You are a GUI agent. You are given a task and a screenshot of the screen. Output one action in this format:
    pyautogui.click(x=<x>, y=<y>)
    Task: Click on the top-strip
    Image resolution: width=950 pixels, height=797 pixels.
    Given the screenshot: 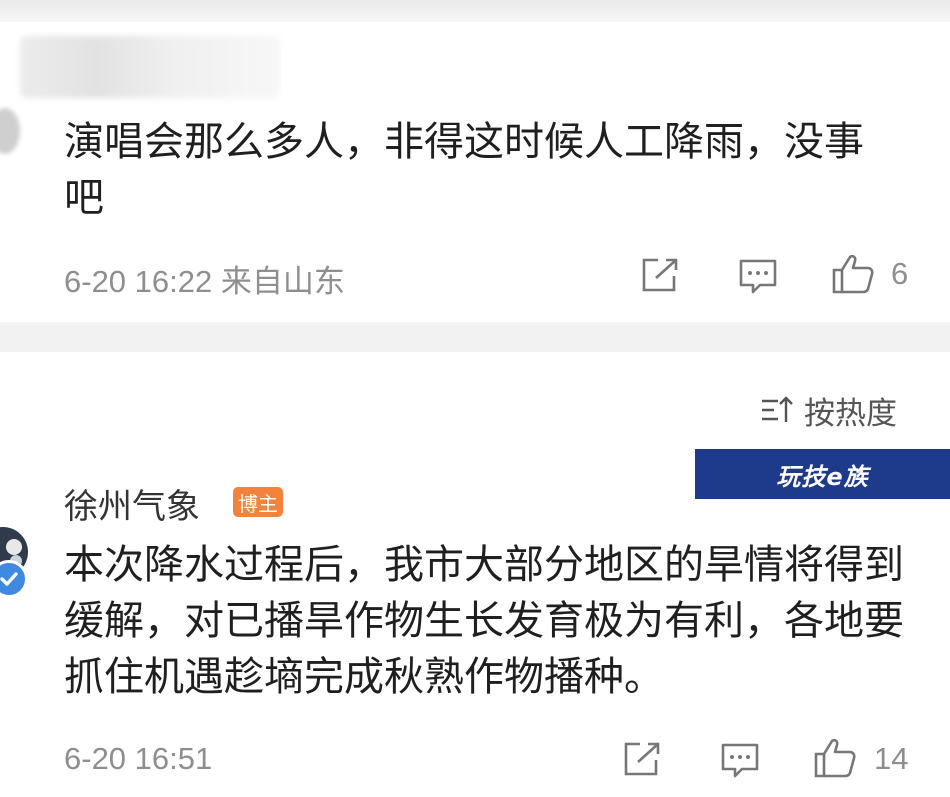 What is the action you would take?
    pyautogui.click(x=475, y=11)
    